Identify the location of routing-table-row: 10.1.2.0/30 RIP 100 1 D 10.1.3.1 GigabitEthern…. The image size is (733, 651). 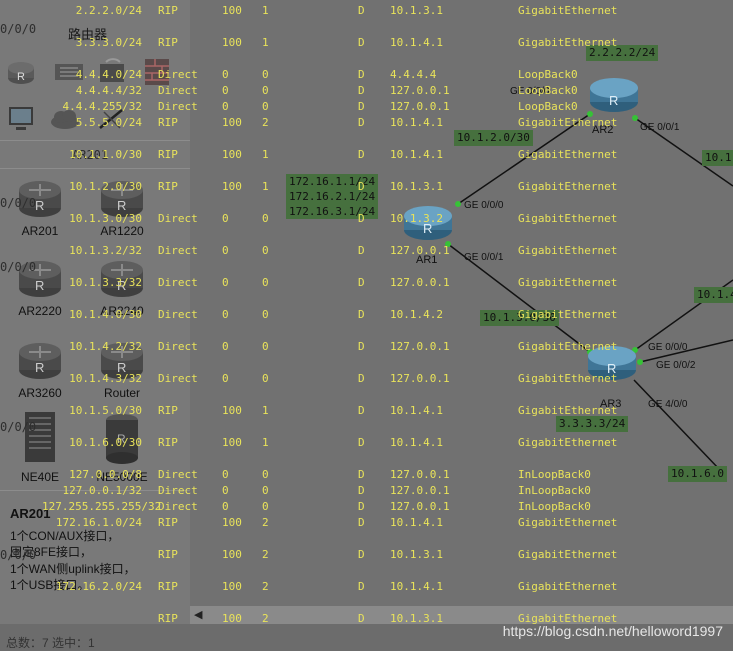
(366, 188).